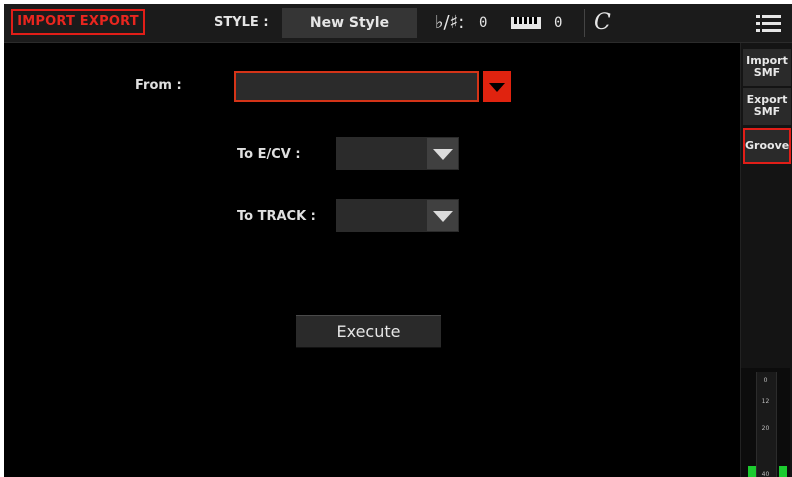 The image size is (792, 477). What do you see at coordinates (397, 153) in the screenshot?
I see `to-ecv-select` at bounding box center [397, 153].